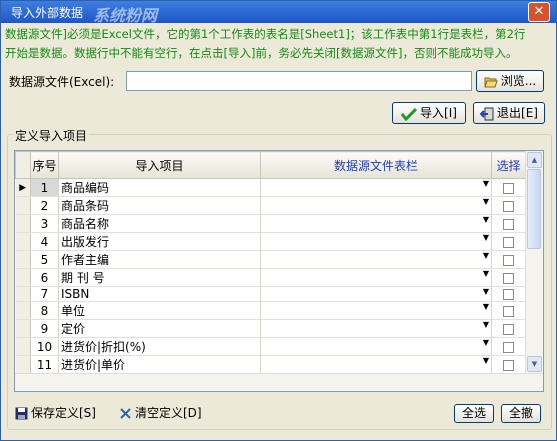 This screenshot has width=557, height=441. Describe the element at coordinates (534, 364) in the screenshot. I see `scroll-down-icon: ▼` at that location.